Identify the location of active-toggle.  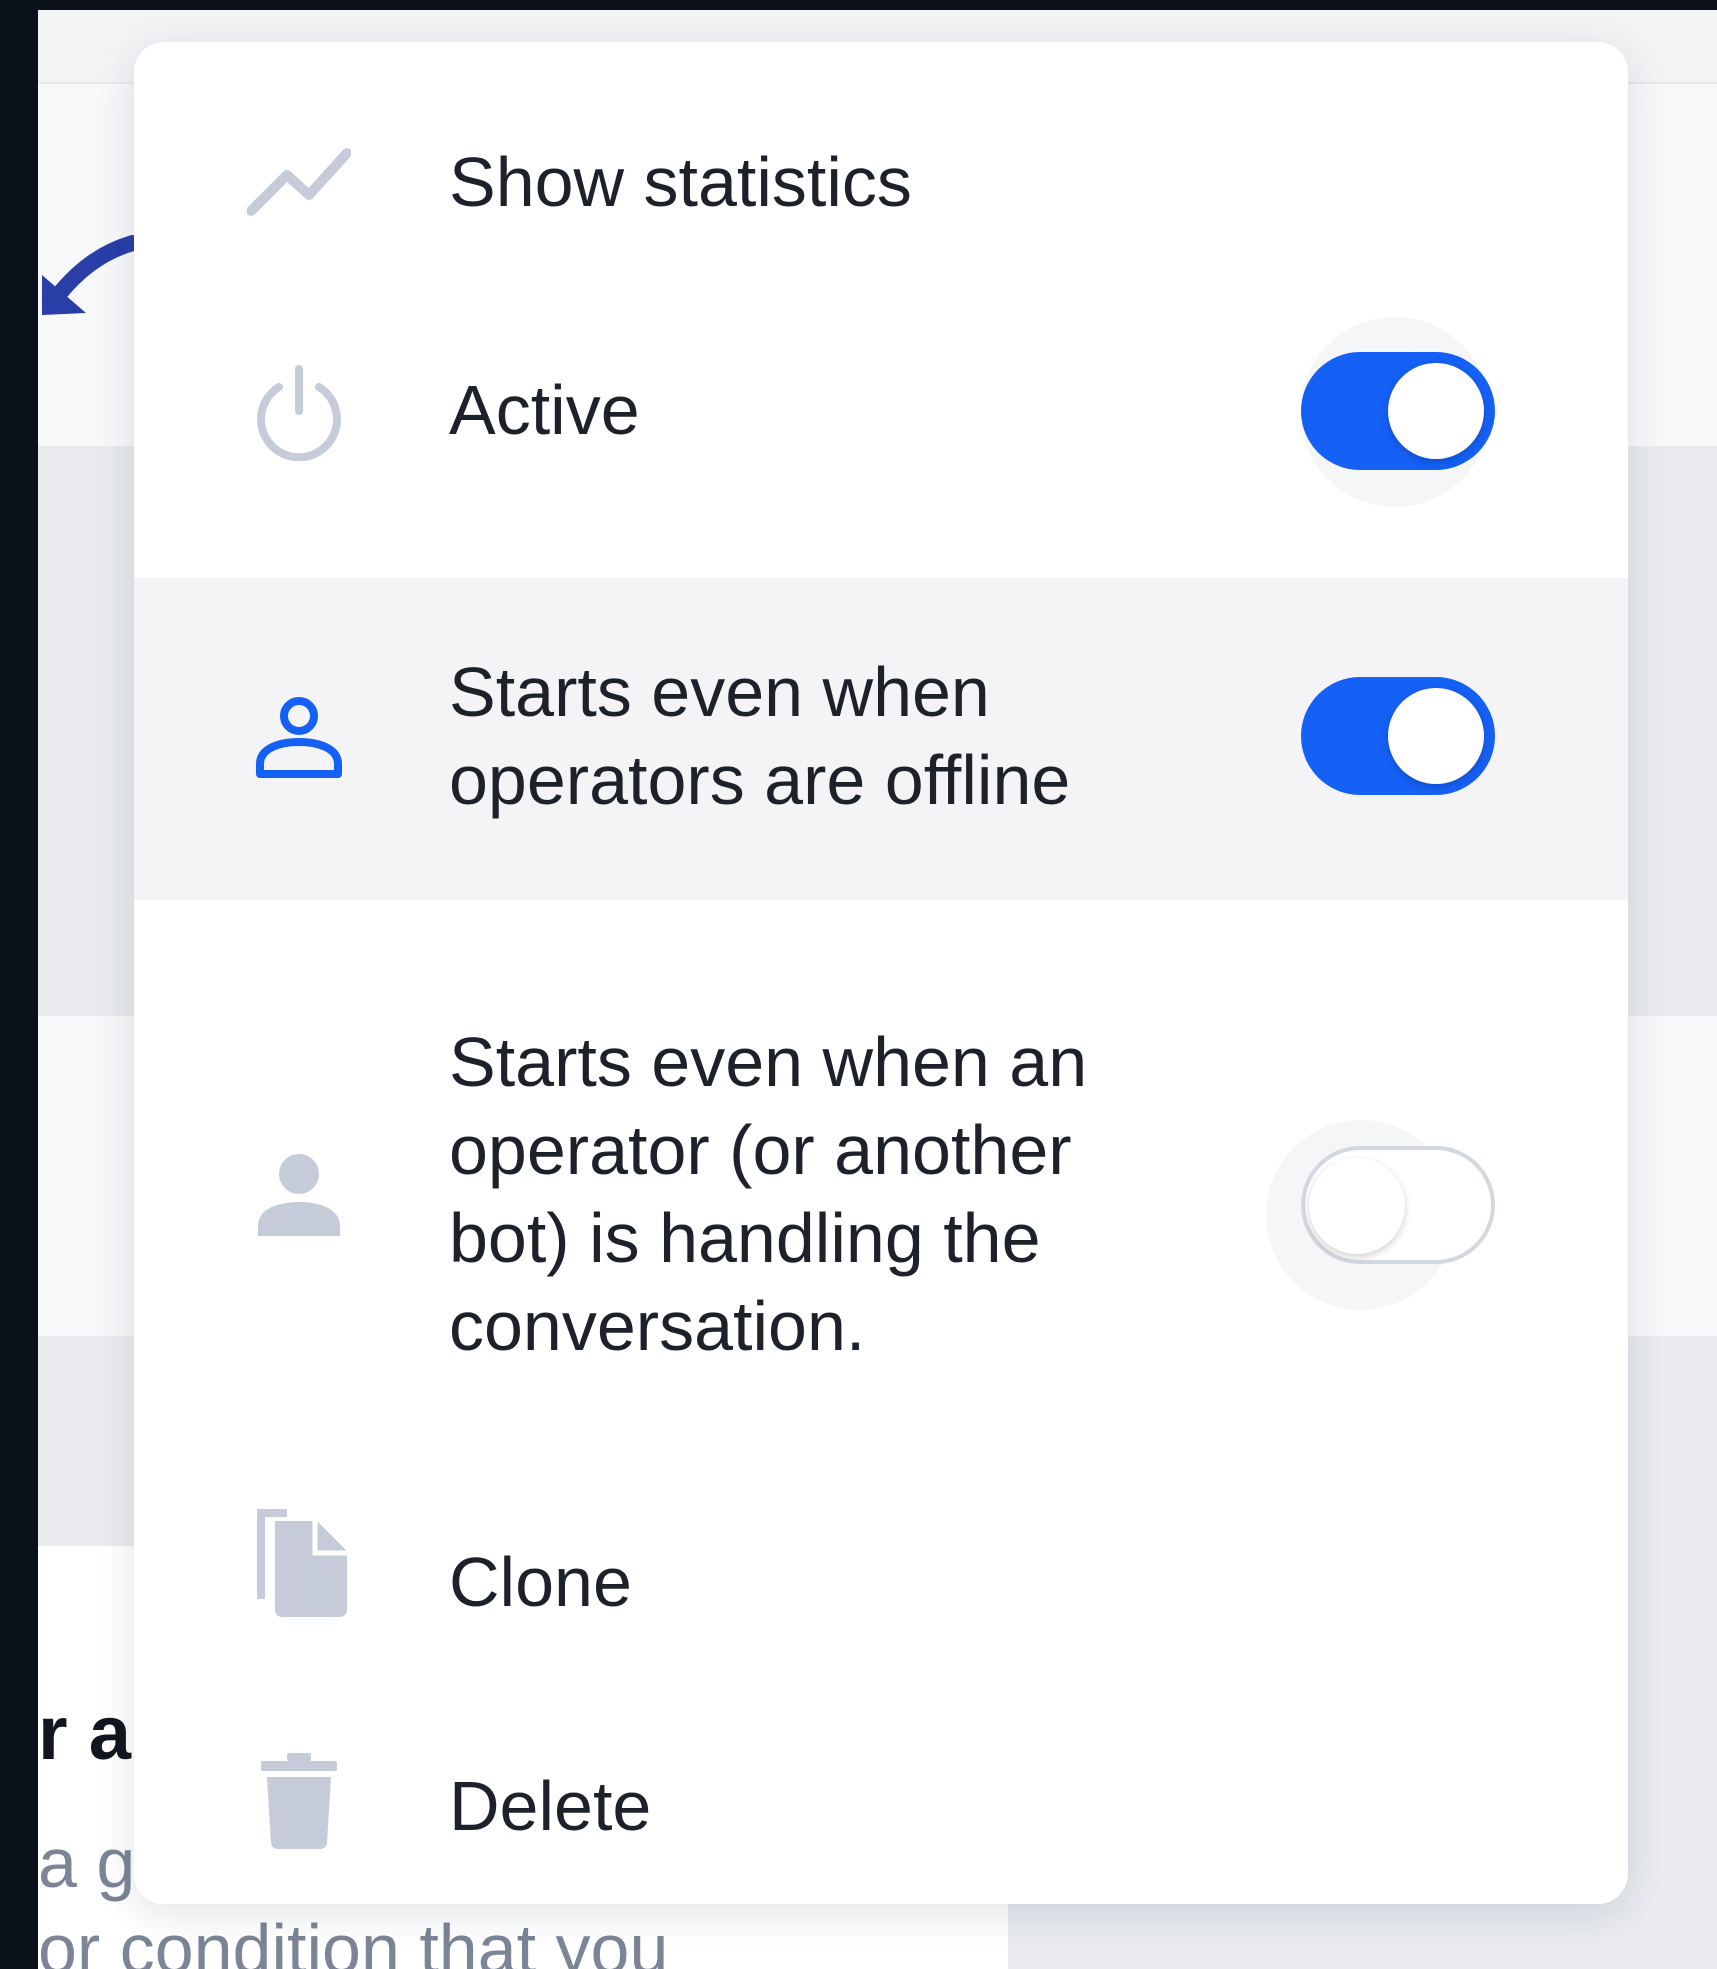
(1398, 411).